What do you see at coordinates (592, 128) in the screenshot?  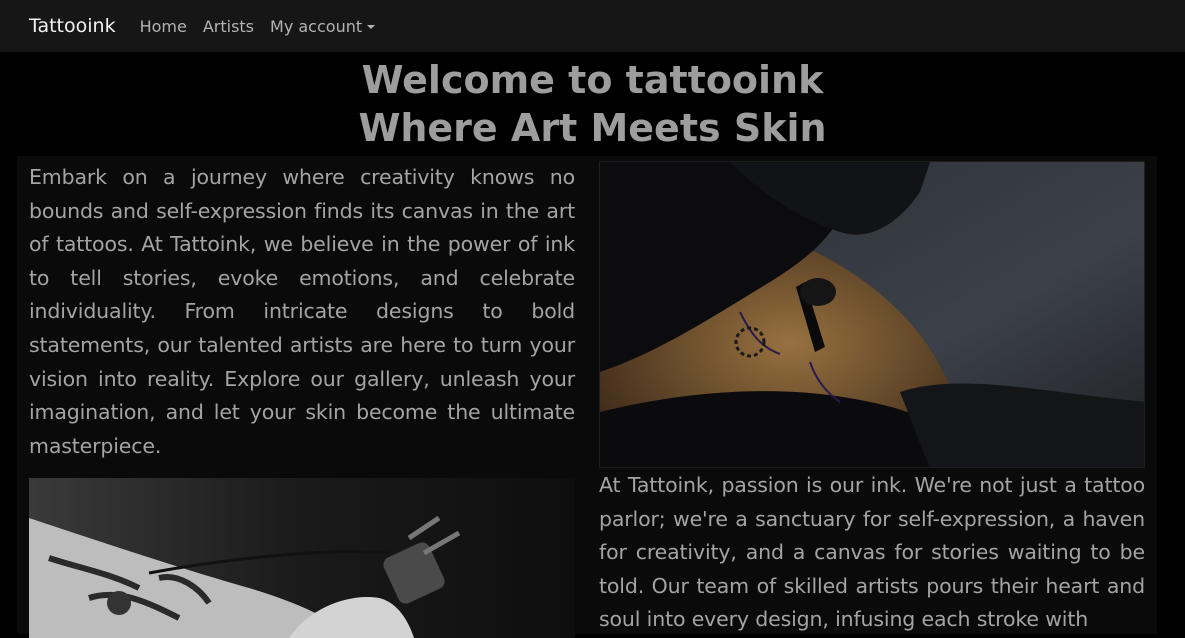 I see `hero-title-line2: Where Art Meets Skin` at bounding box center [592, 128].